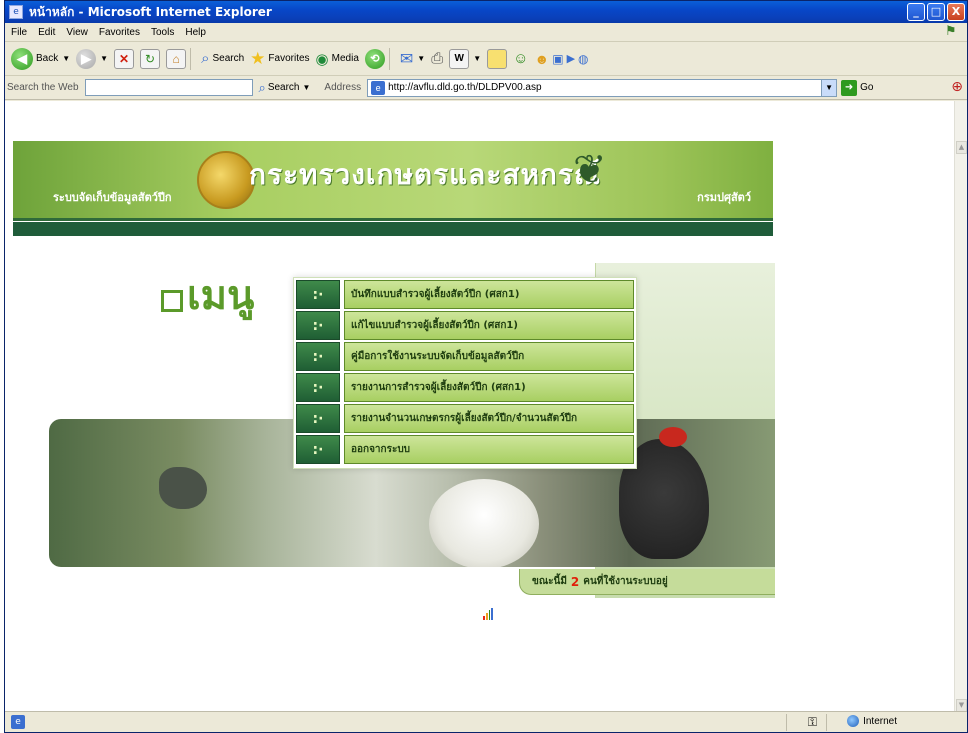  Describe the element at coordinates (150, 58) in the screenshot. I see `refresh-button: ↻` at that location.